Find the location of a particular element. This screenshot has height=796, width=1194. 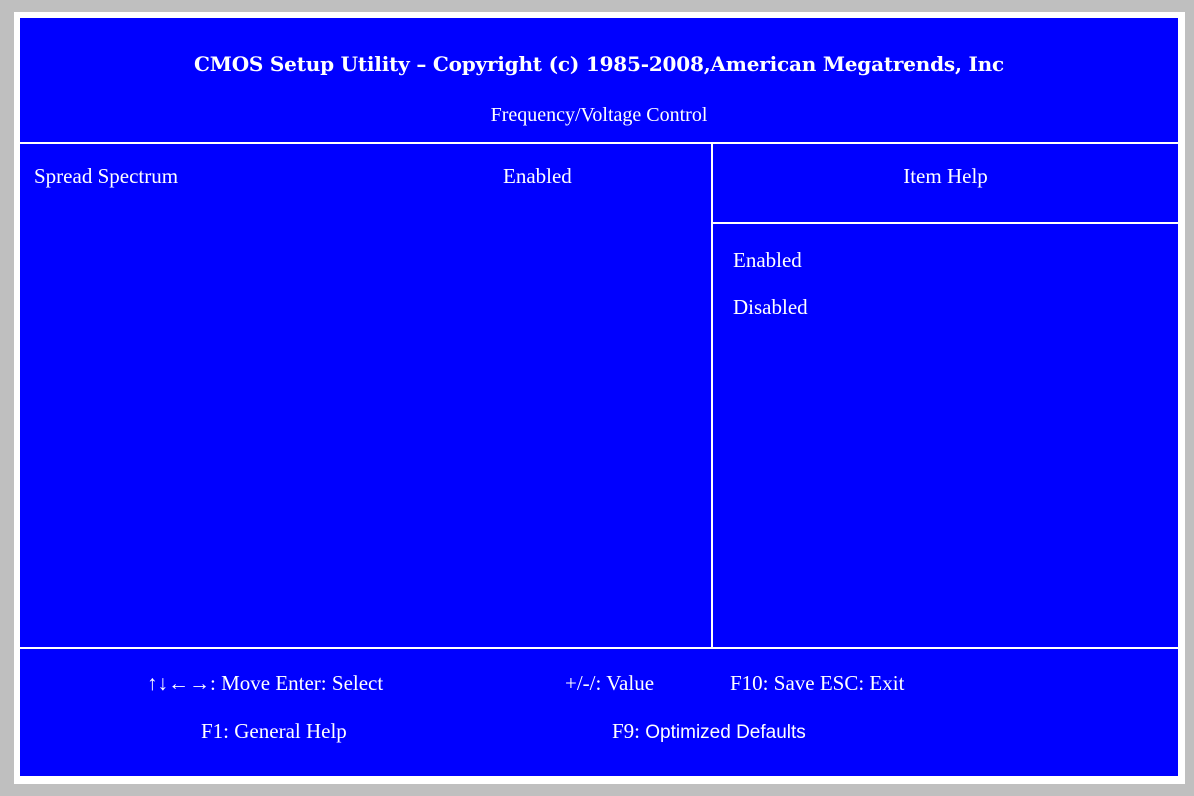

key-hint-value: +/-/: Value is located at coordinates (610, 683).